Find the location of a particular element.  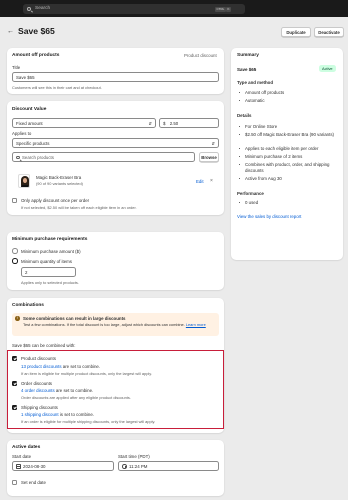

start-time-value: 11:24 PM is located at coordinates (138, 466).